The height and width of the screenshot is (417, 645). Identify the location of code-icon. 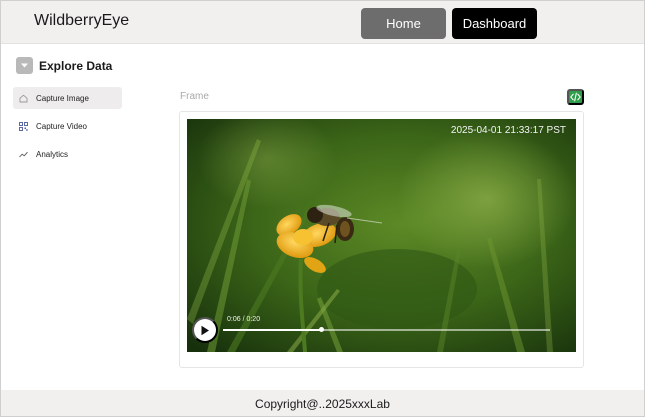
(575, 97).